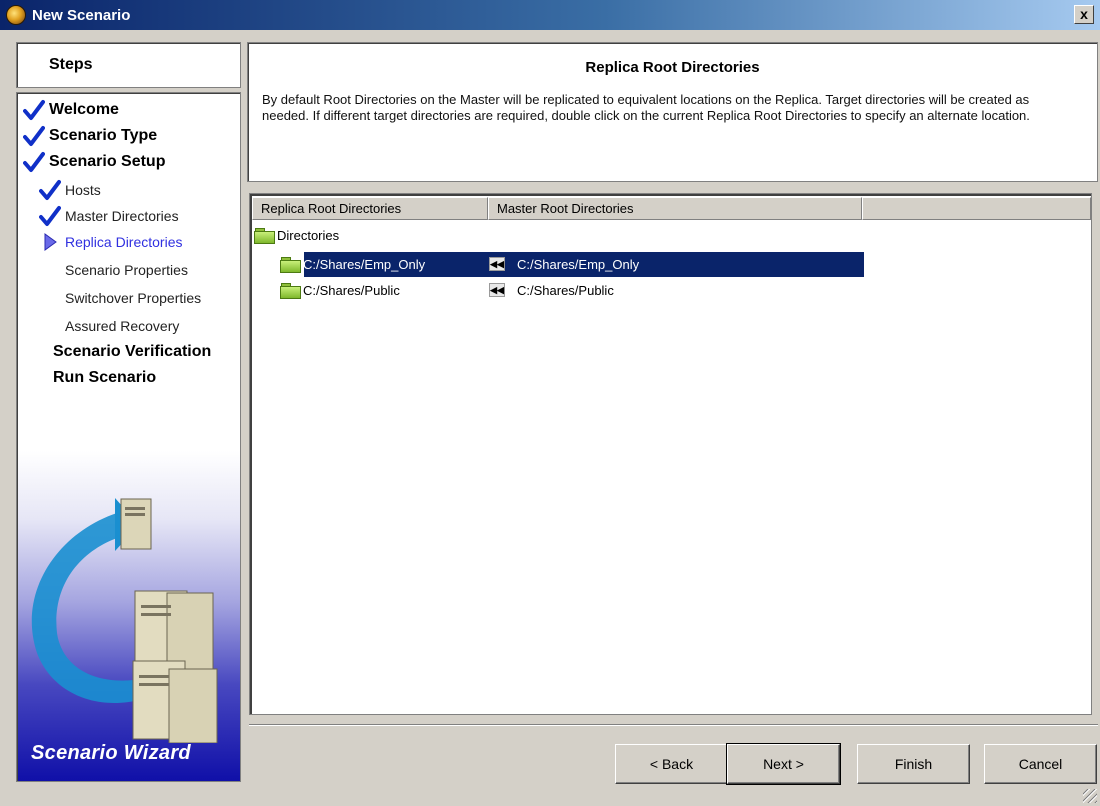 Image resolution: width=1100 pixels, height=806 pixels. I want to click on step-item: Replica Directories, so click(110, 242).